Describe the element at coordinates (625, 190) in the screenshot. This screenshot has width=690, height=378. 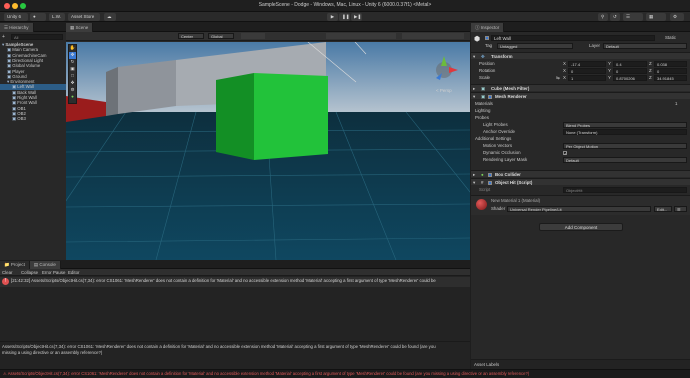
I see `script-field: ObjectHit` at that location.